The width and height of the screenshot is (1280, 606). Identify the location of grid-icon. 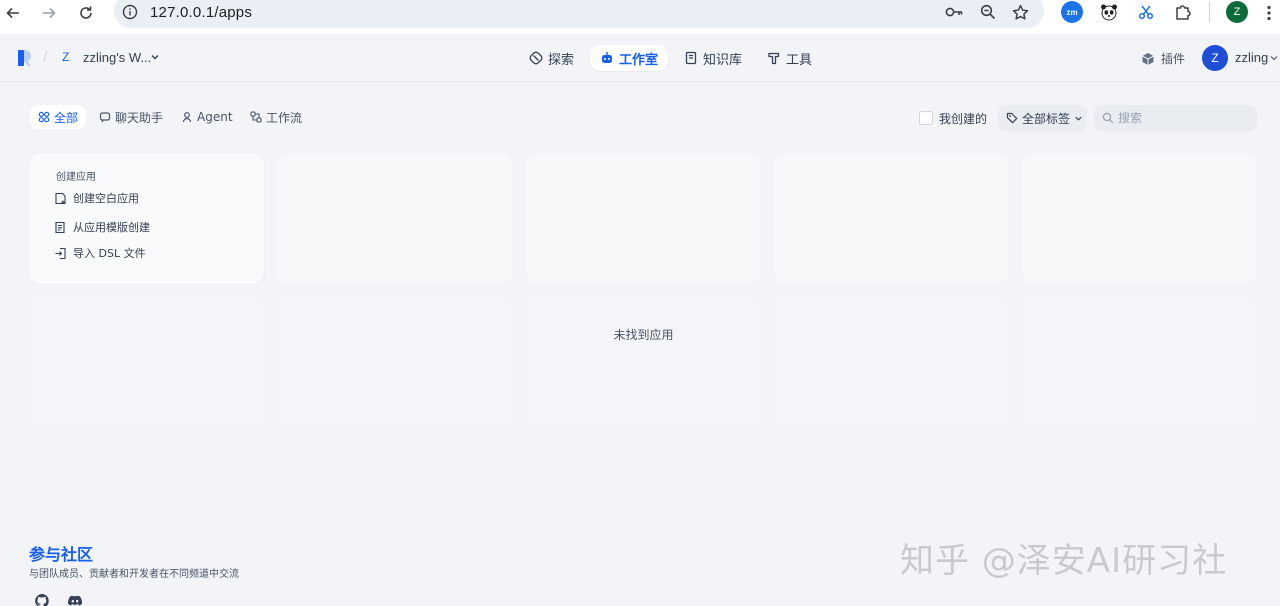
(44, 117).